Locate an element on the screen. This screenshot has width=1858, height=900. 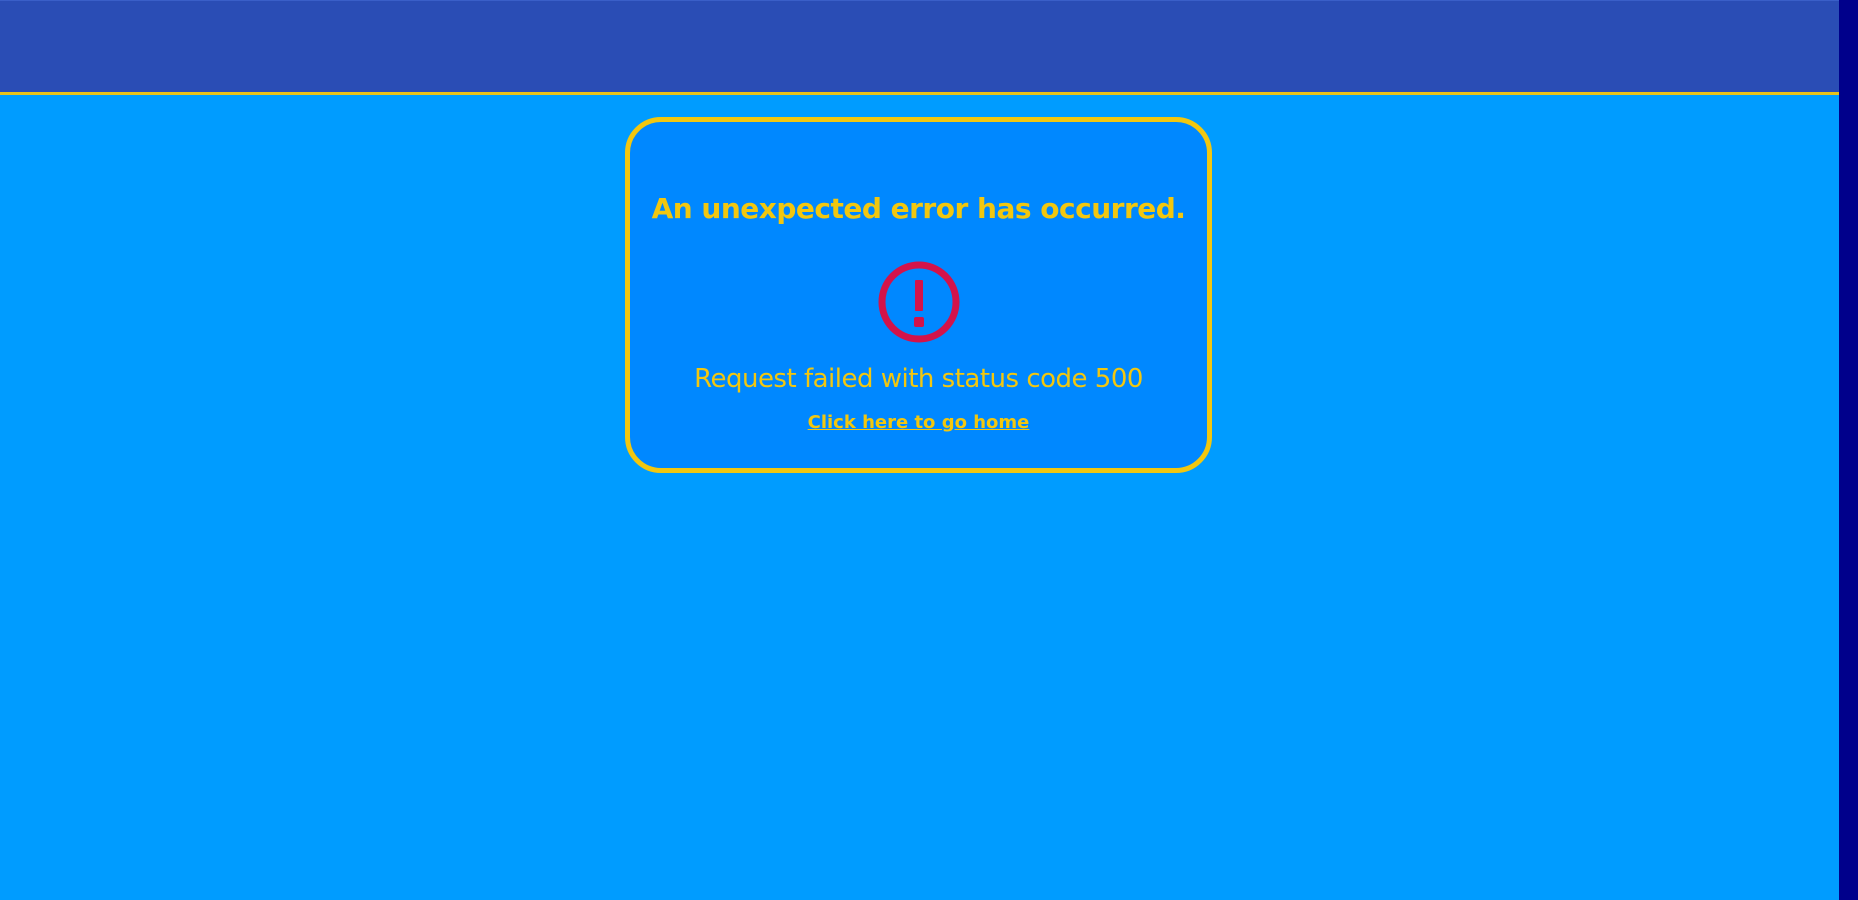
exclamation-circle-icon is located at coordinates (919, 302).